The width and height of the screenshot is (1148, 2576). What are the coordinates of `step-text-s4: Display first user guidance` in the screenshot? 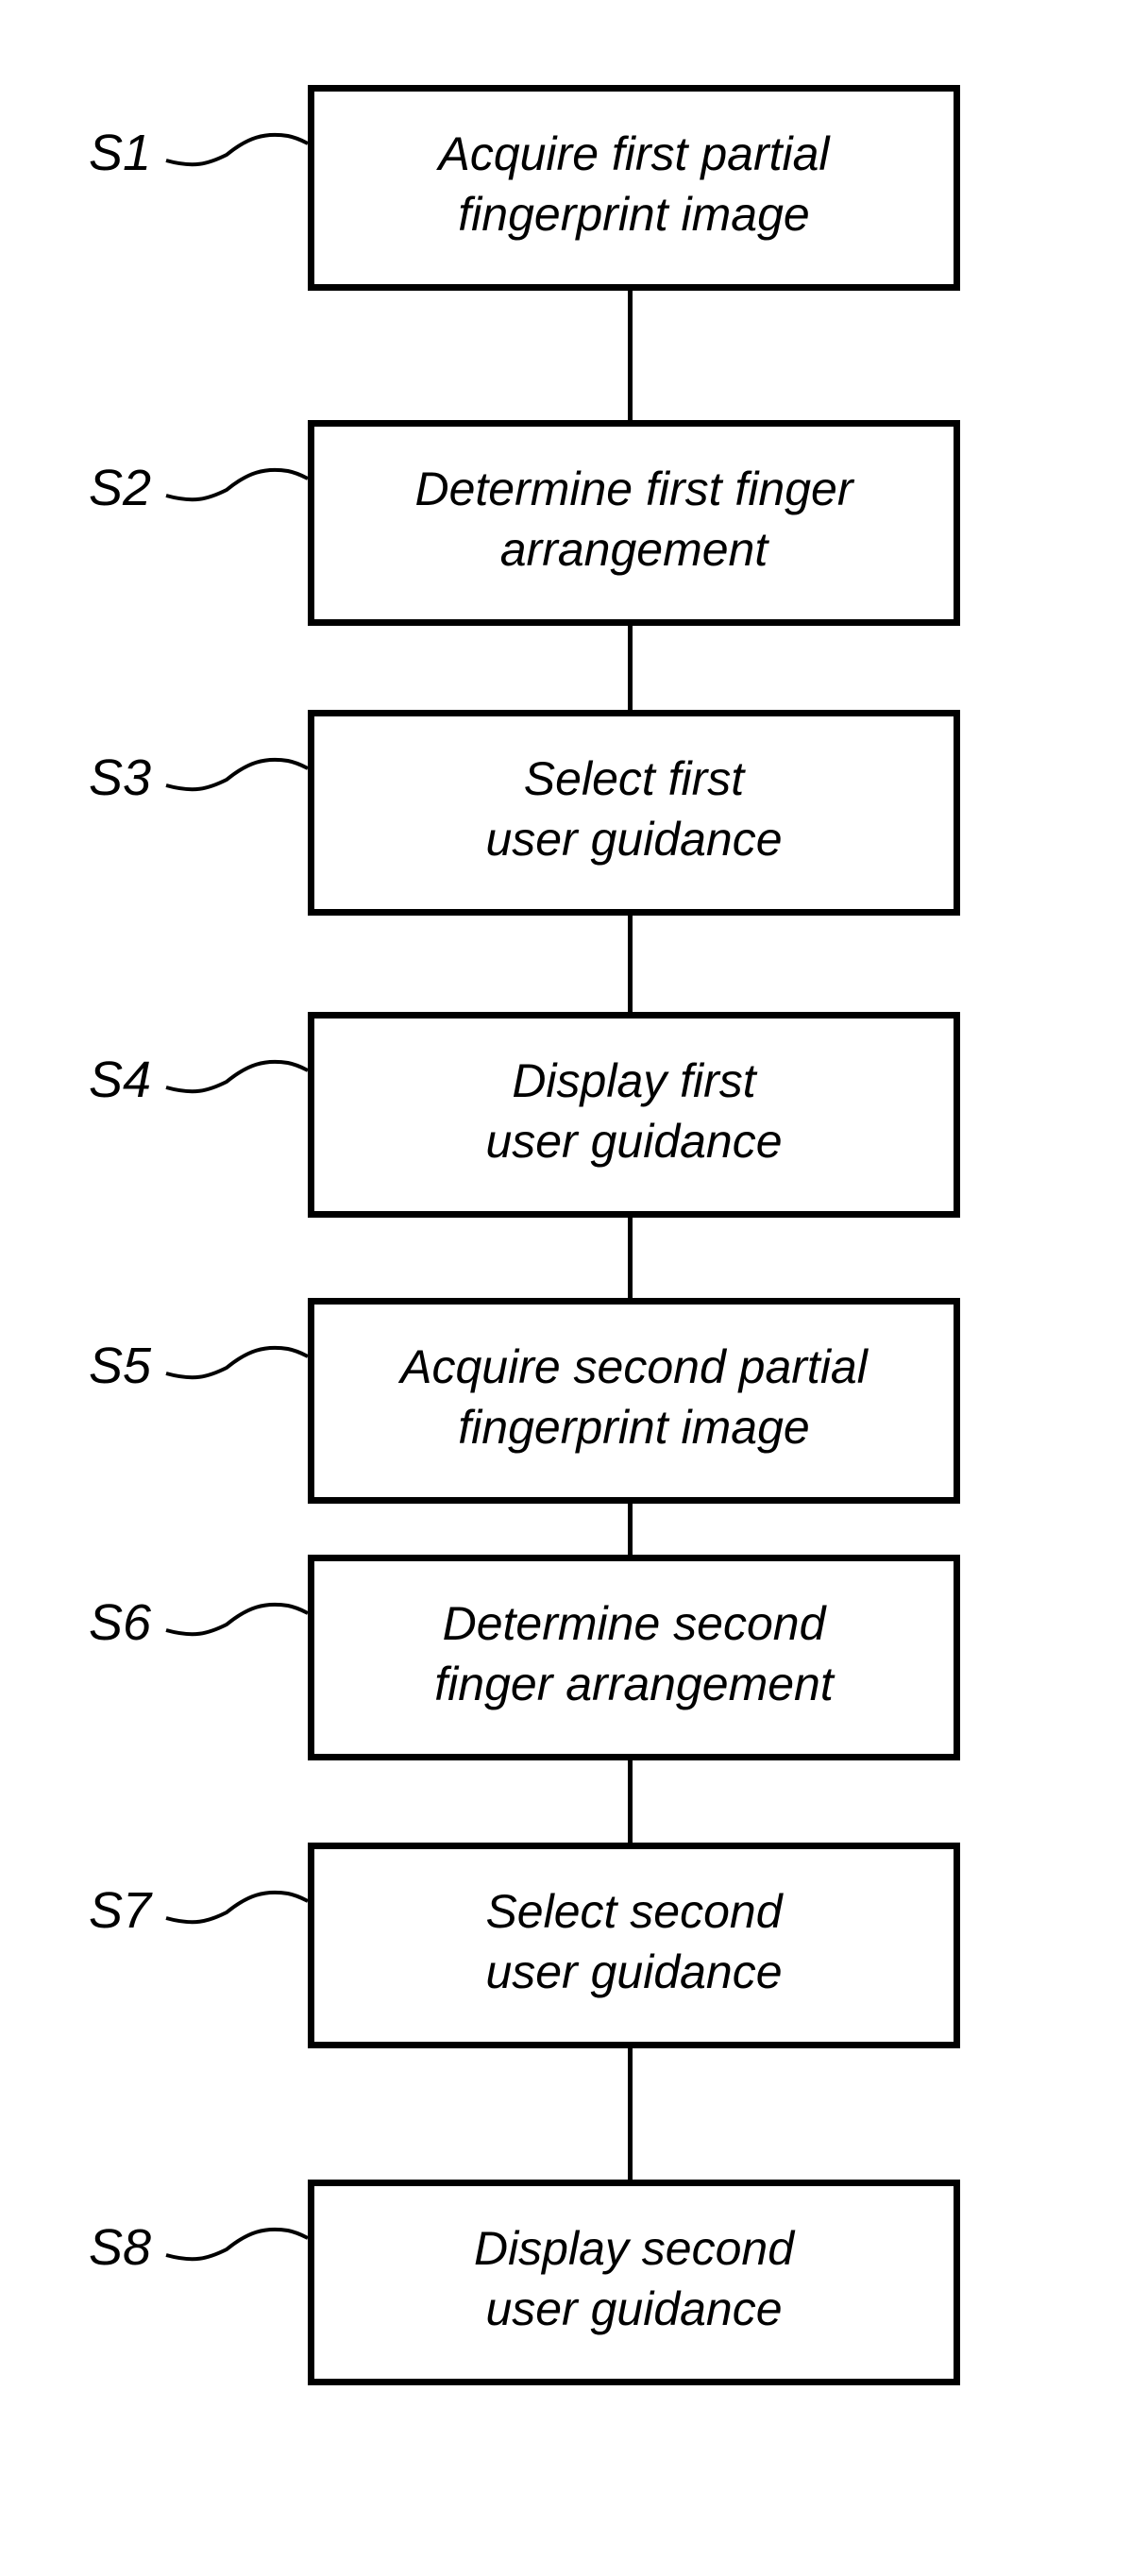 It's located at (634, 1111).